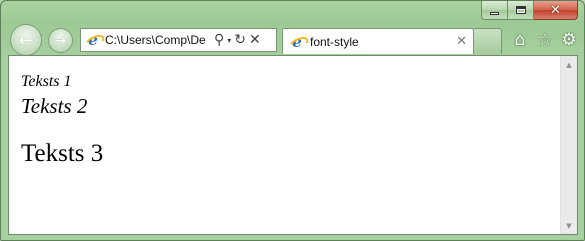  Describe the element at coordinates (54, 106) in the screenshot. I see `text-line-2: Teksts 2` at that location.